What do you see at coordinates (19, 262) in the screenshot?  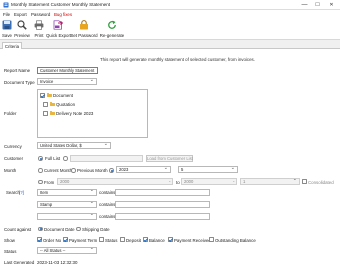 I see `last-generated-label: Last Generated` at bounding box center [19, 262].